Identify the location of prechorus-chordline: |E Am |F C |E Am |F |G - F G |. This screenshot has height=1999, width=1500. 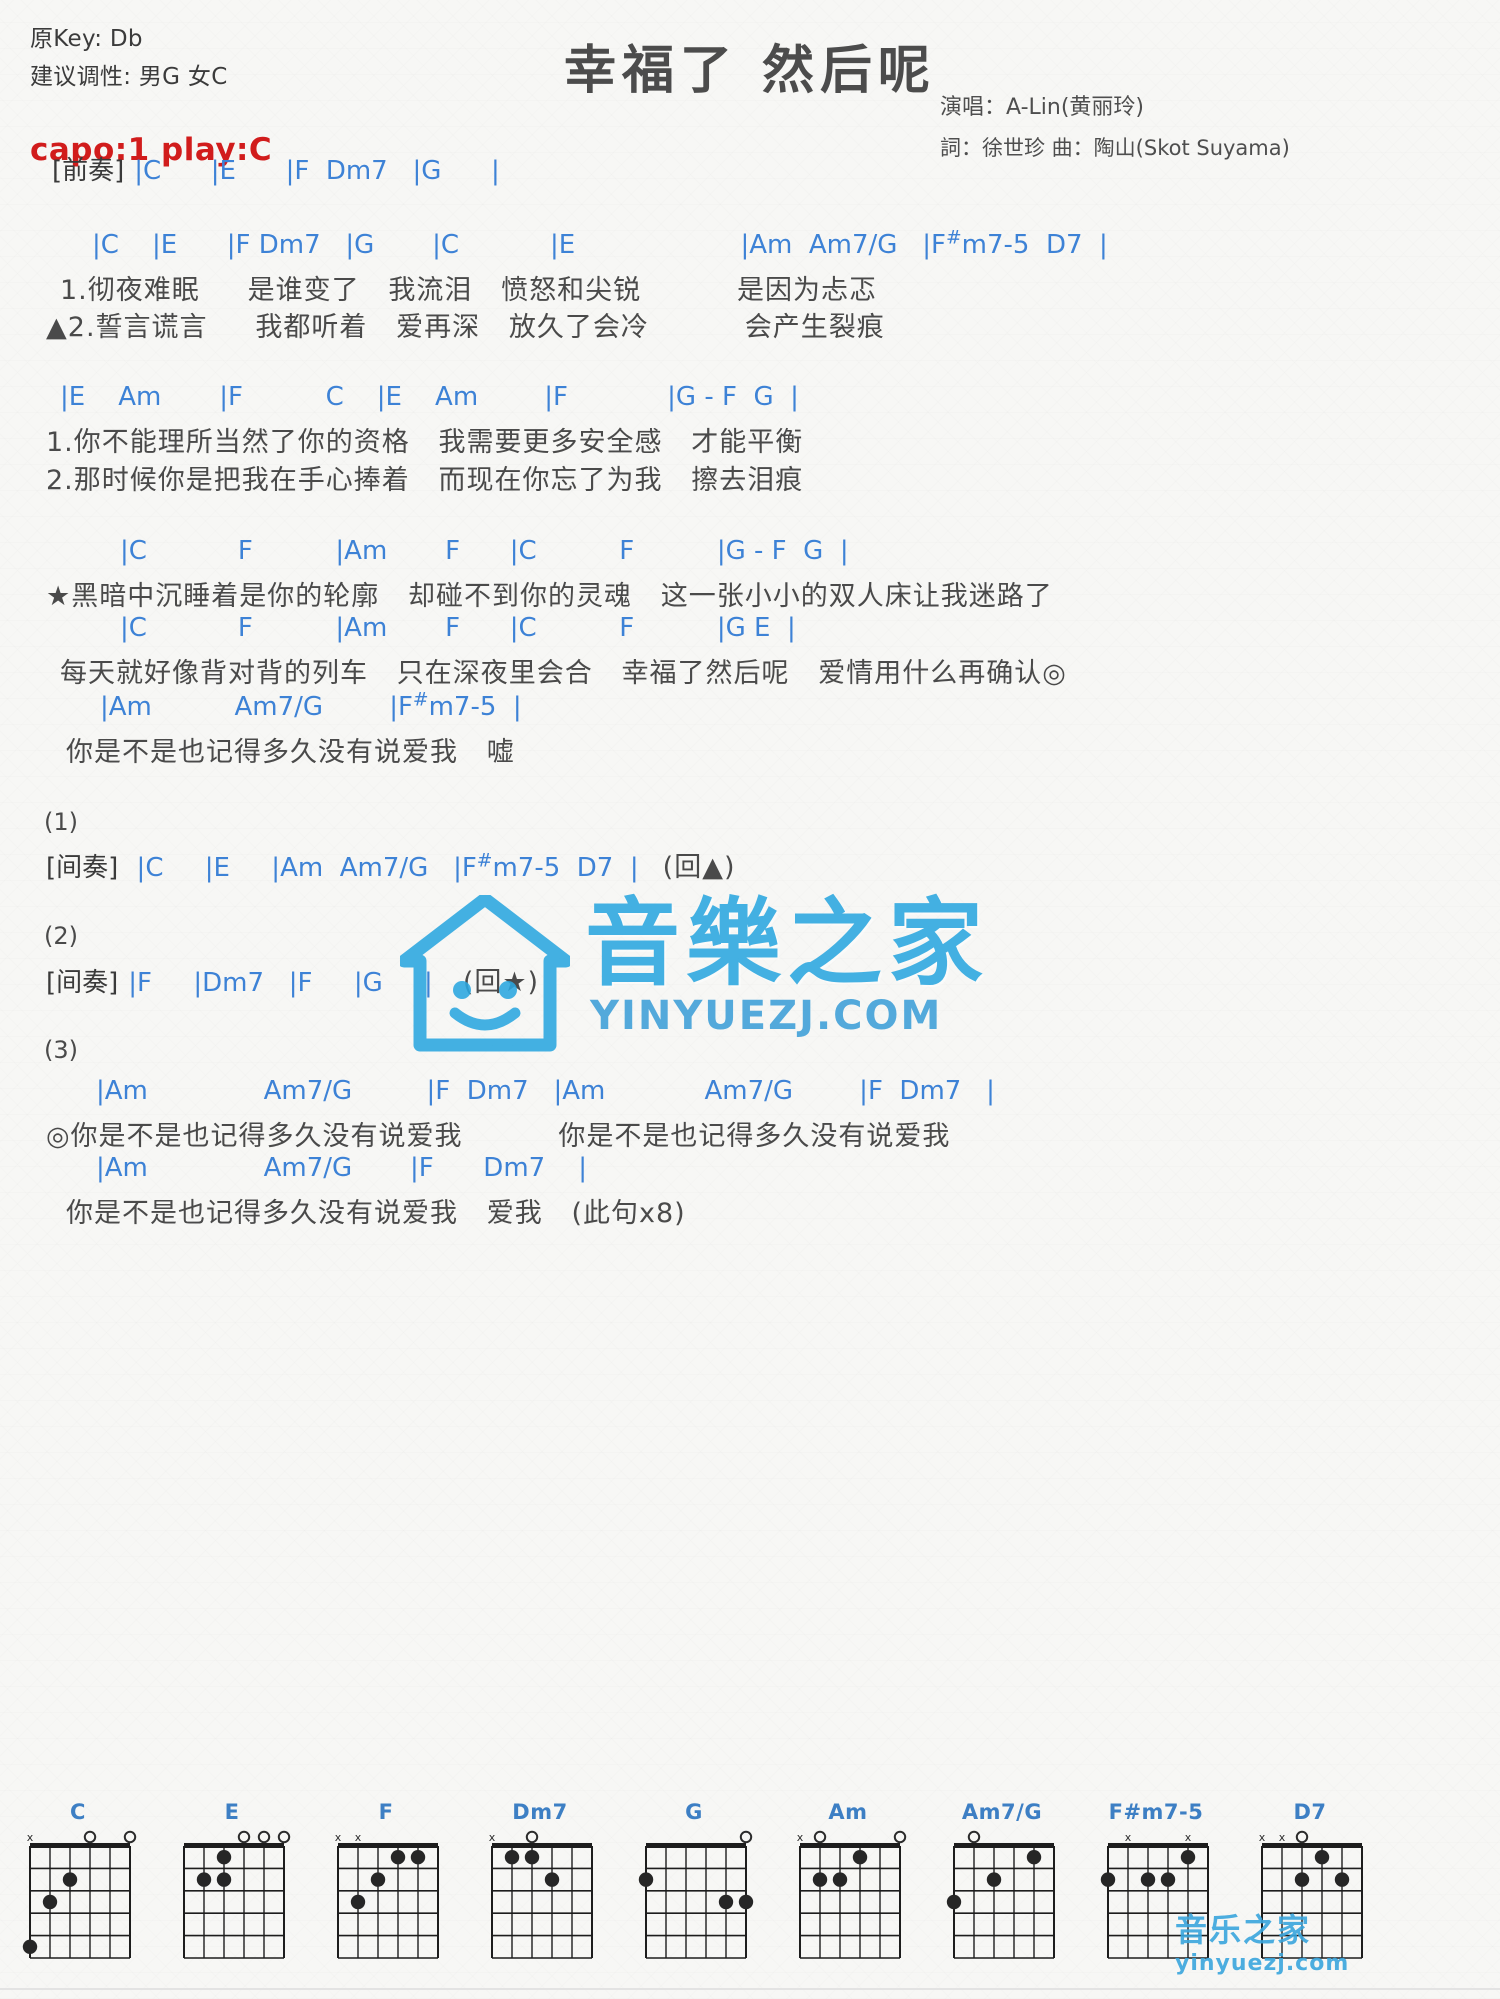
(429, 397).